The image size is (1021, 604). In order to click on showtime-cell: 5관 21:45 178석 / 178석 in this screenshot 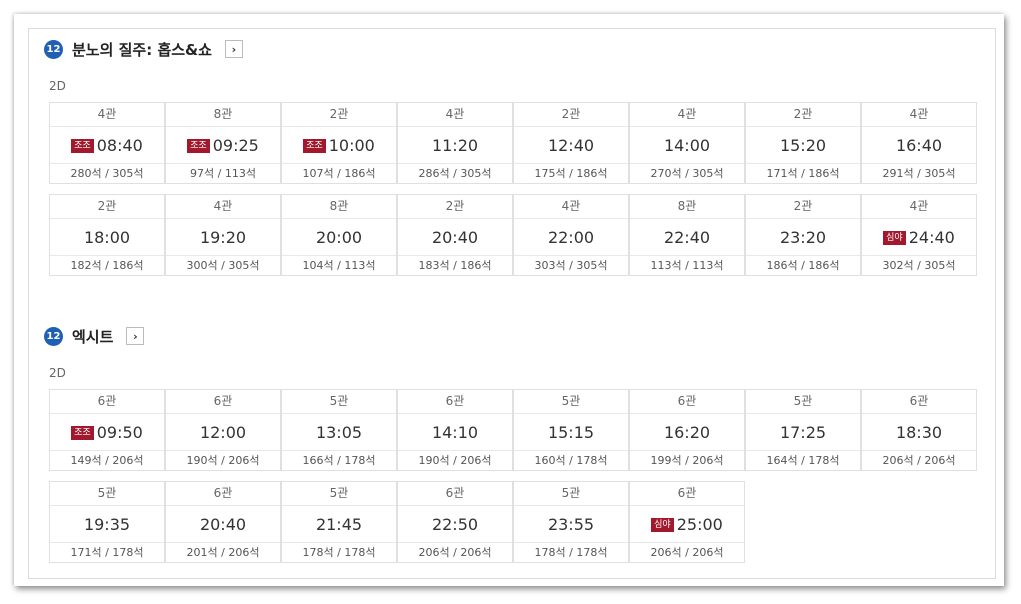, I will do `click(339, 522)`.